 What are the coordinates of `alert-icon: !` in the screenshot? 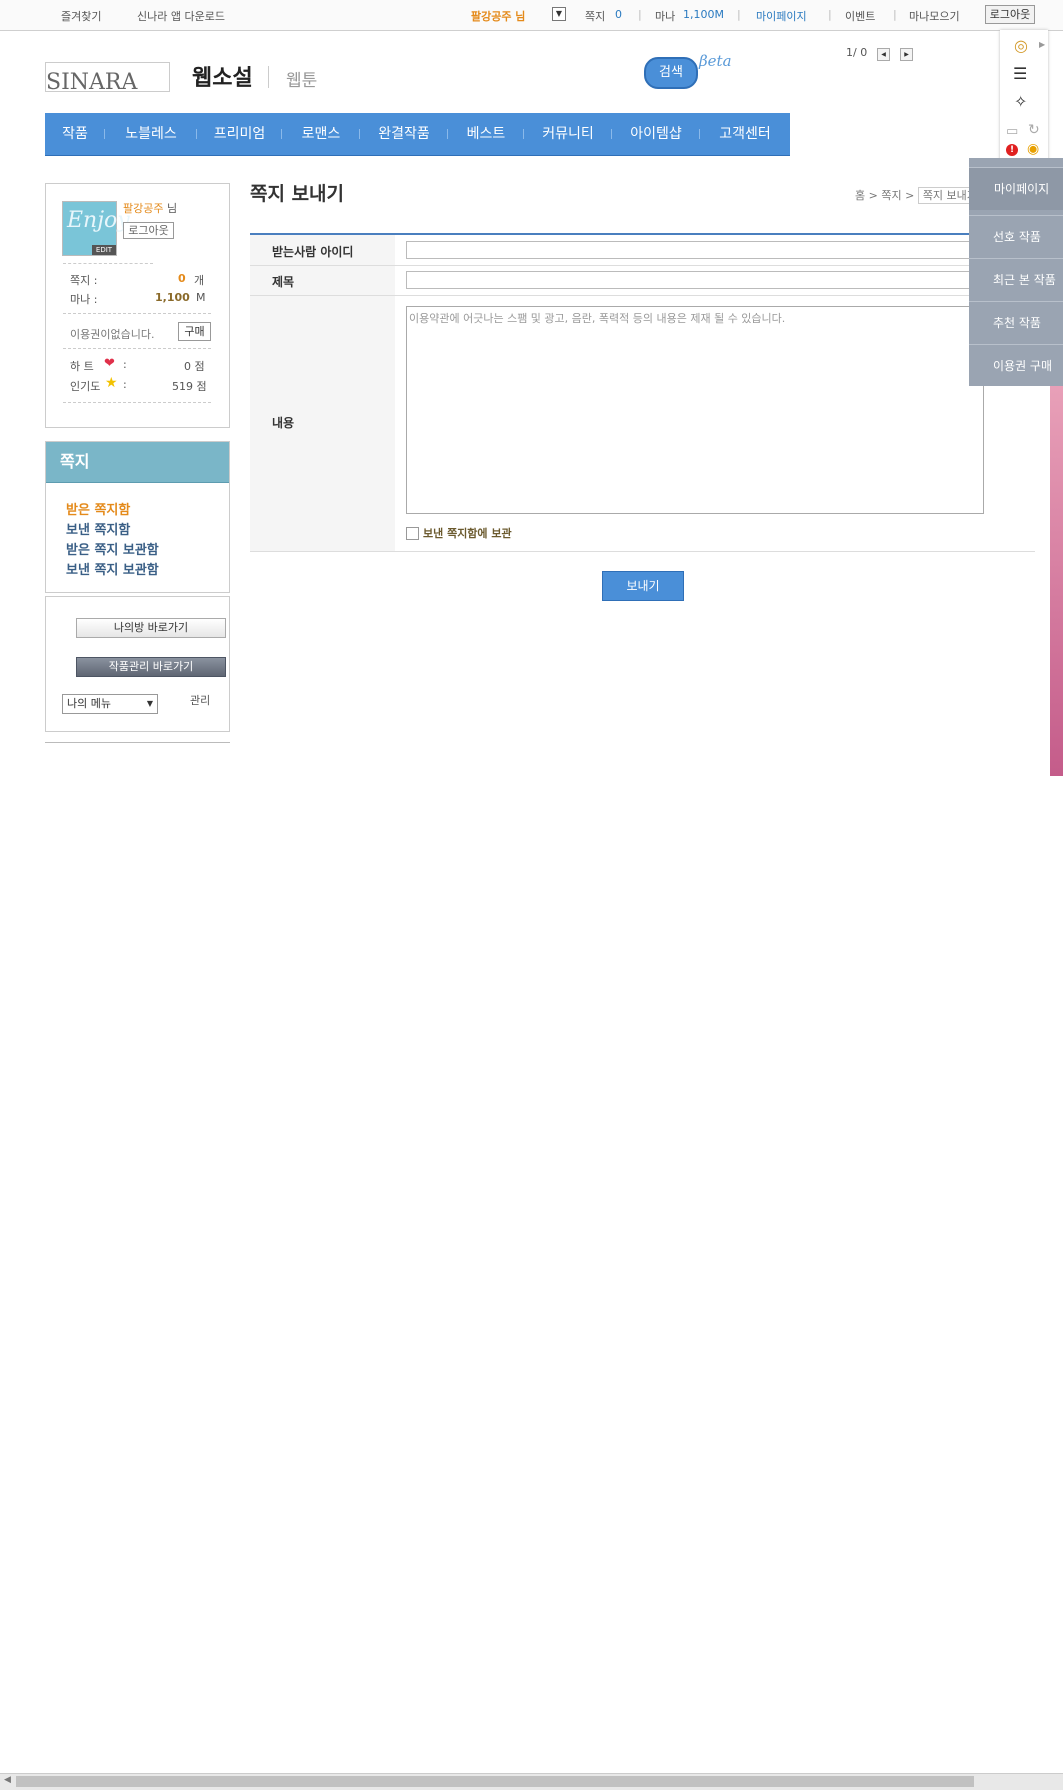 It's located at (1012, 150).